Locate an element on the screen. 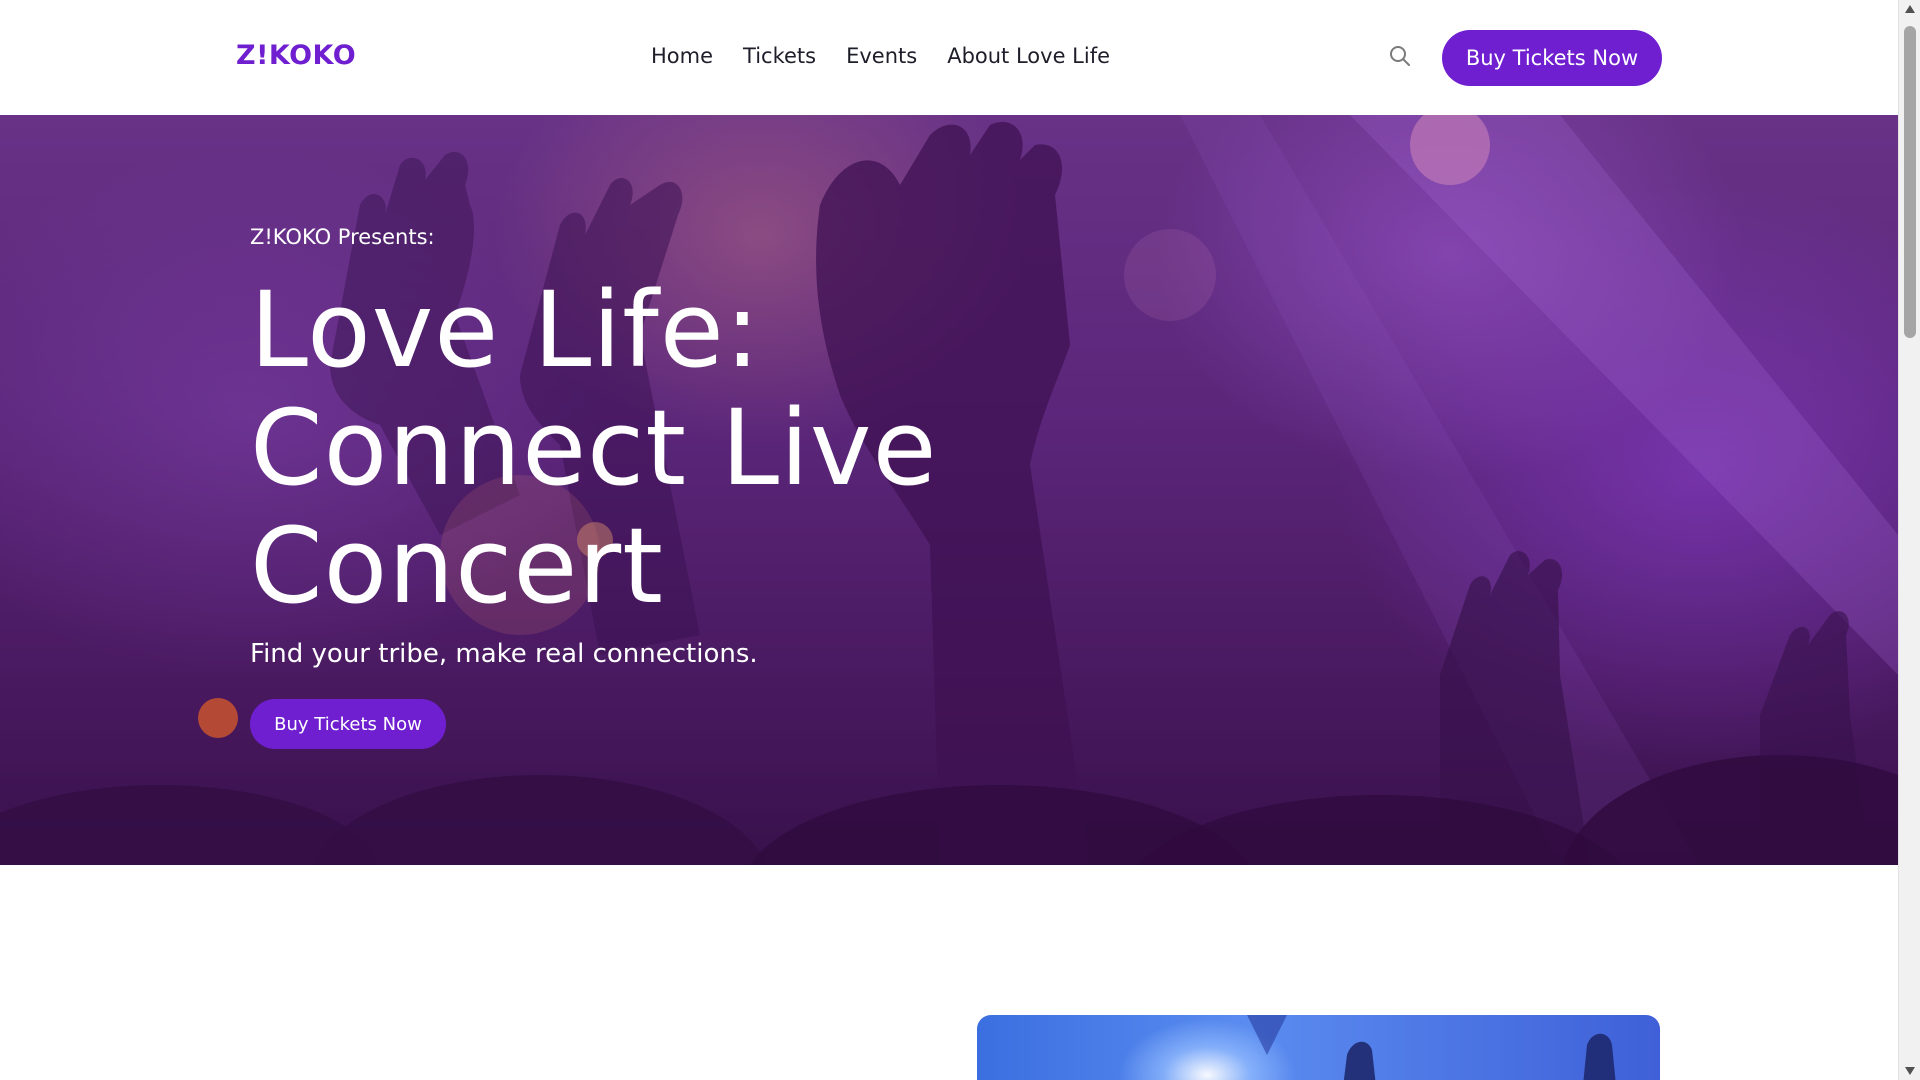 The height and width of the screenshot is (1080, 1920). hero-subtitle: Find your tribe, make real connections. is located at coordinates (504, 654).